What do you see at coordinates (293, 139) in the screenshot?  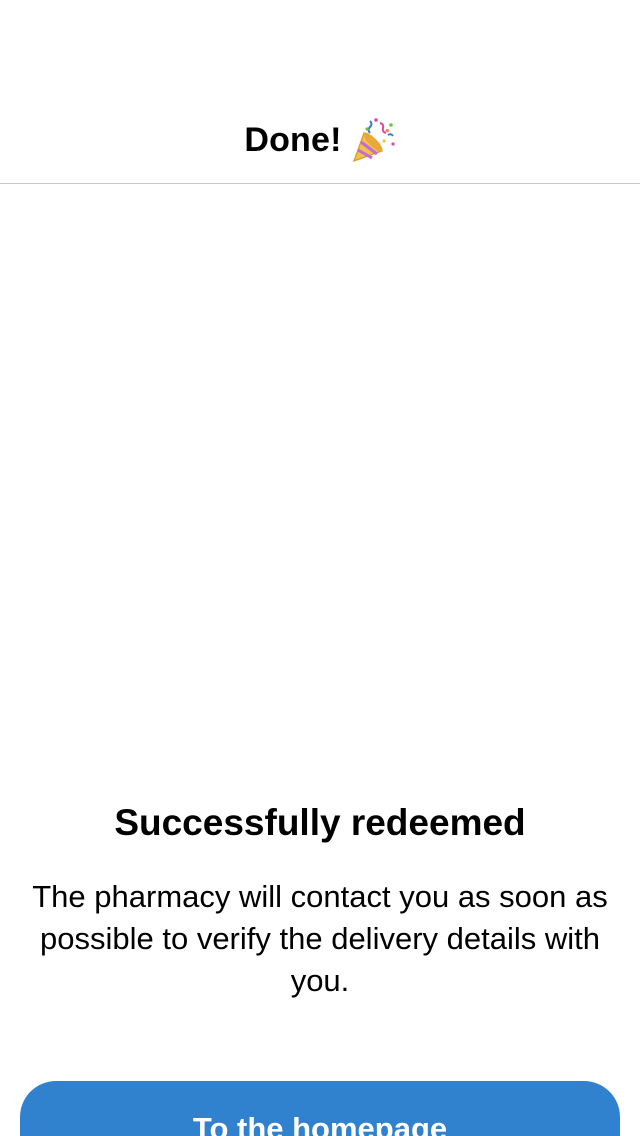 I see `page-title-text: Done!` at bounding box center [293, 139].